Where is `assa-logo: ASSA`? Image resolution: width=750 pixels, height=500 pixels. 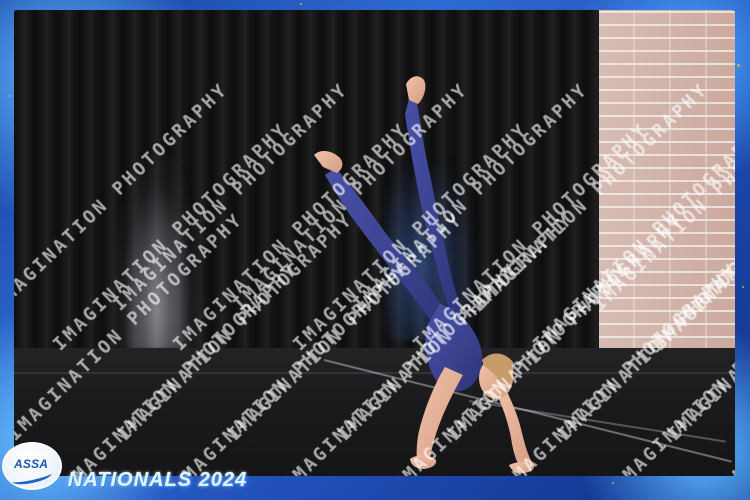 assa-logo: ASSA is located at coordinates (32, 466).